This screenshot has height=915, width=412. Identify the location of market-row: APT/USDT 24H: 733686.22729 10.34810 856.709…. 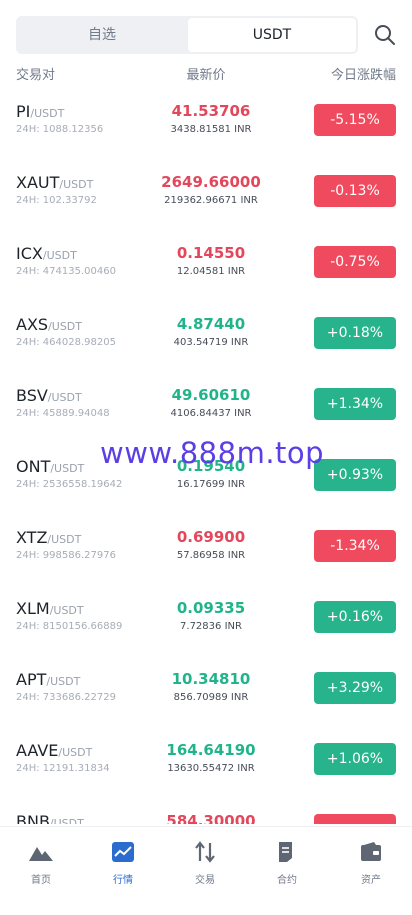
(206, 687).